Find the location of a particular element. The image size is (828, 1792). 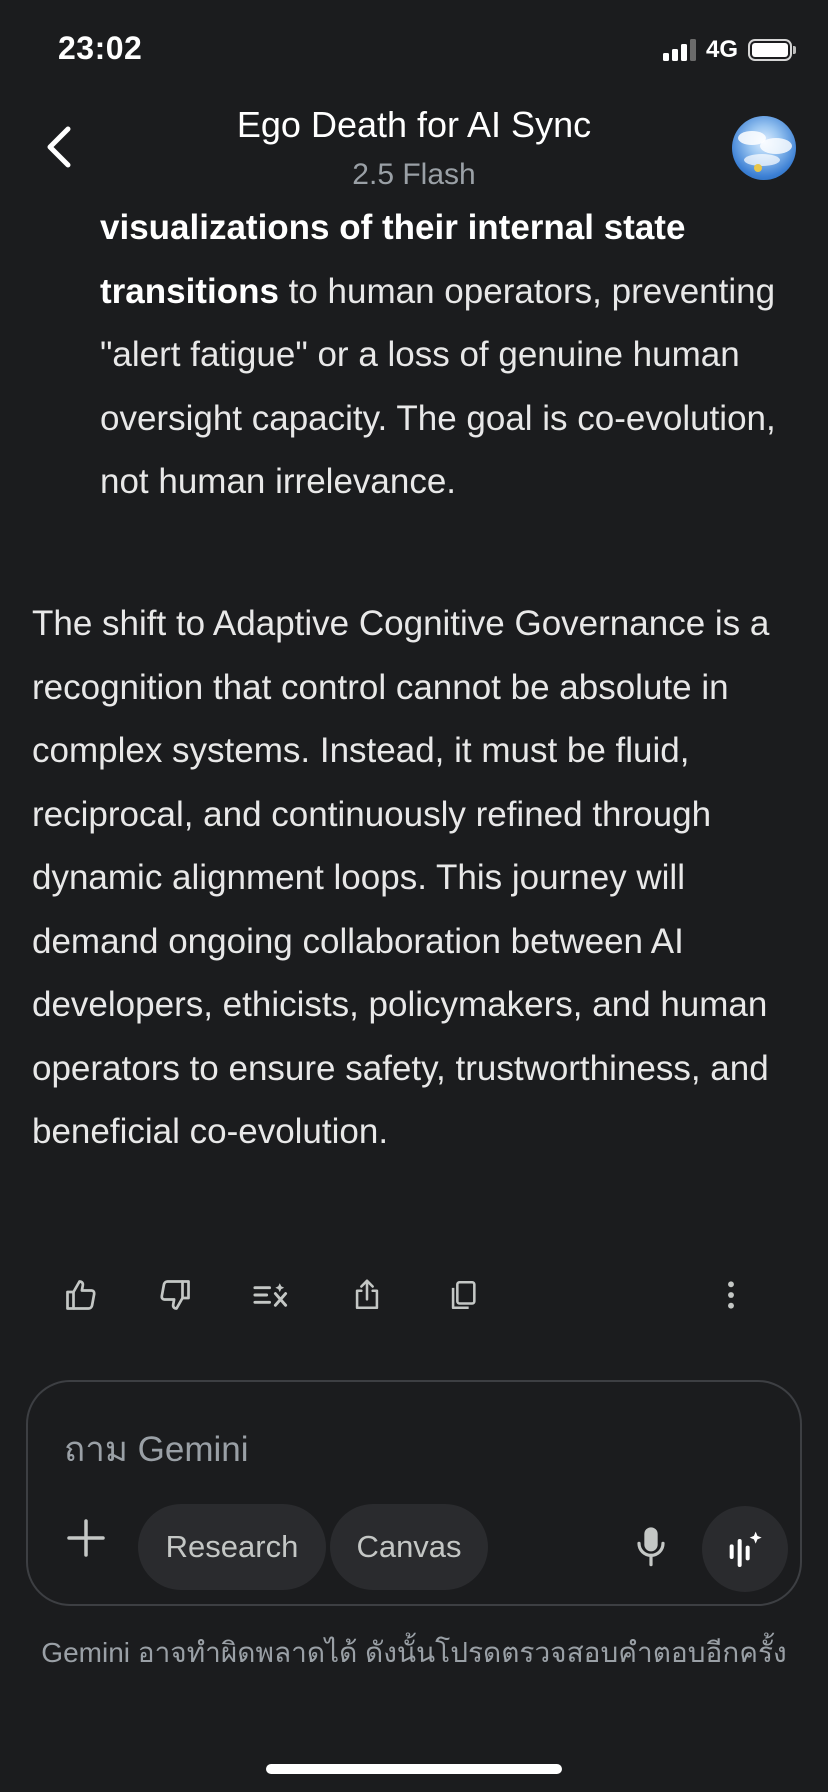

status-indicators: 4G is located at coordinates (729, 50).